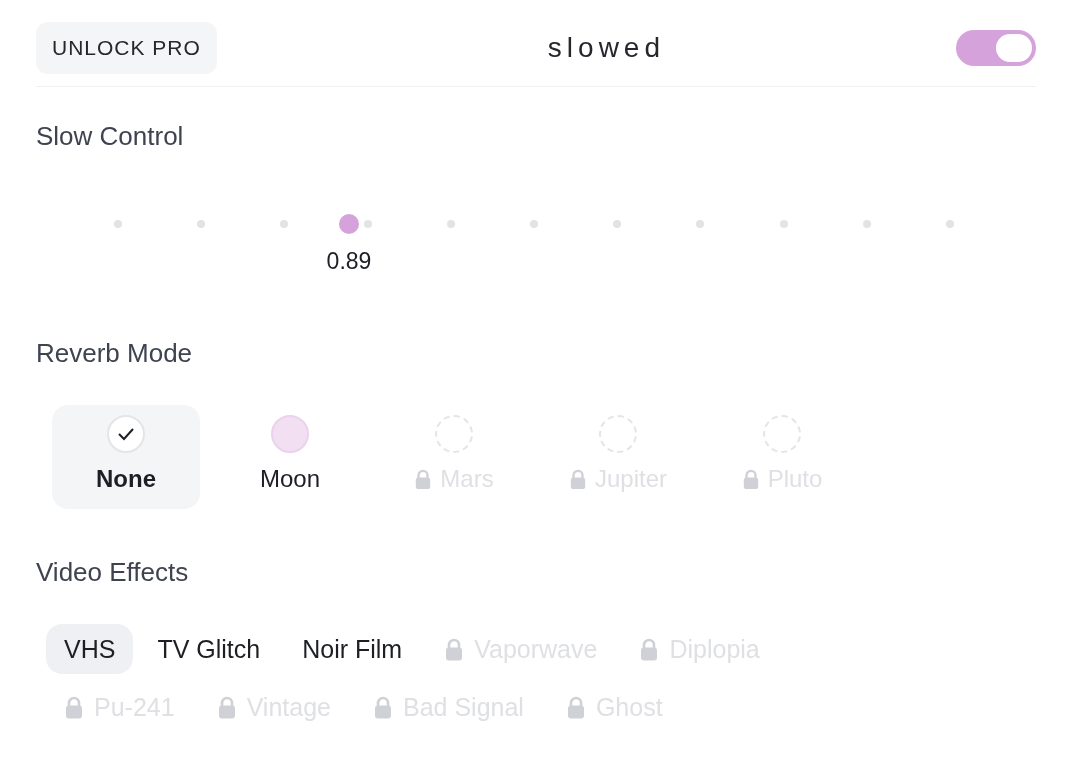 The image size is (1068, 772). I want to click on reverb-option: None, so click(126, 457).